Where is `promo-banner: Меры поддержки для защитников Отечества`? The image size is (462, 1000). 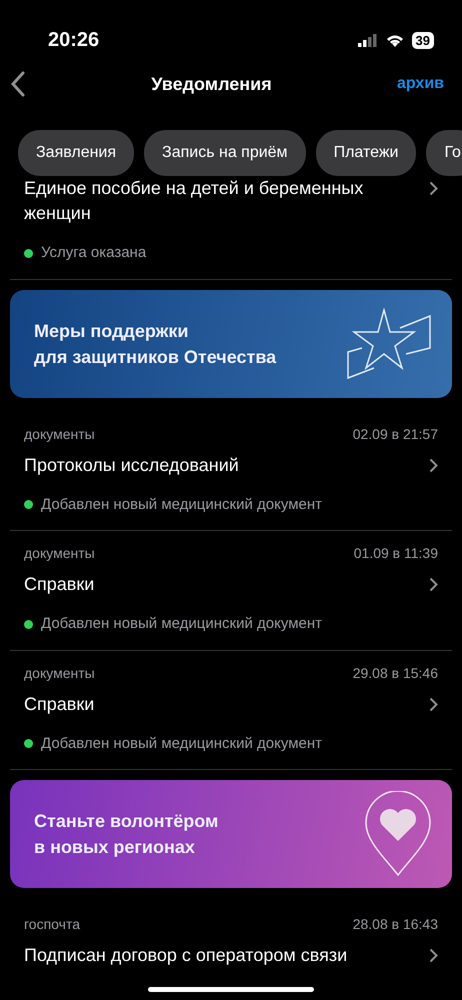
promo-banner: Меры поддержки для защитников Отечества is located at coordinates (231, 344).